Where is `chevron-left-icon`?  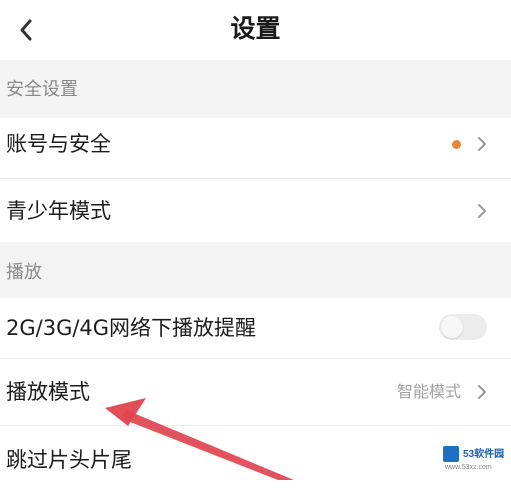
chevron-left-icon is located at coordinates (26, 30).